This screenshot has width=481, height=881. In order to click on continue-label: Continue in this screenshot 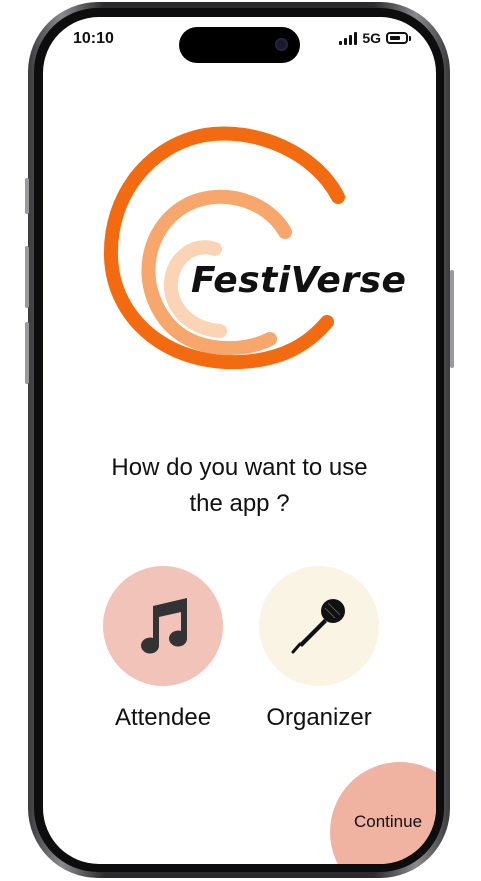, I will do `click(388, 821)`.